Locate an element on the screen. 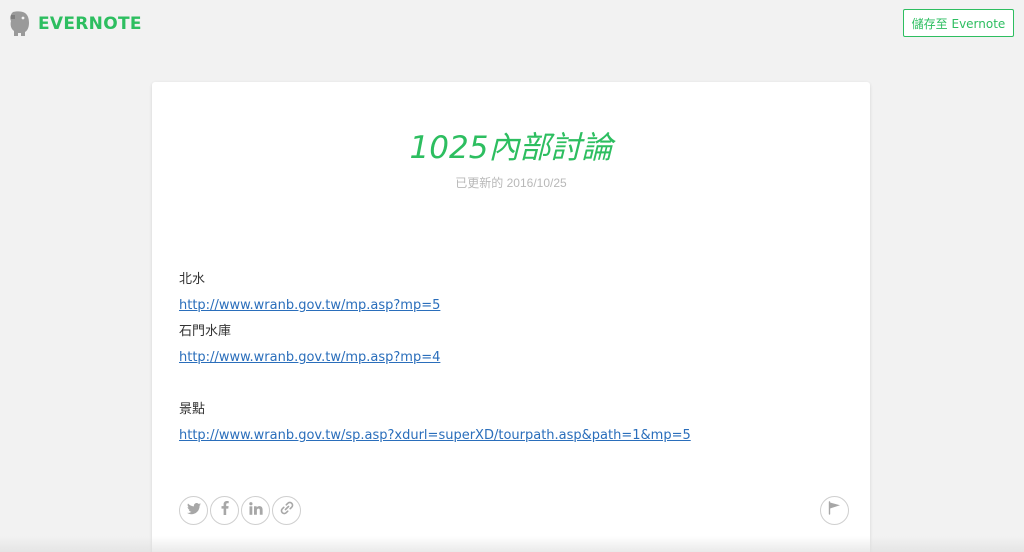 The height and width of the screenshot is (552, 1024). flag-icon is located at coordinates (834, 510).